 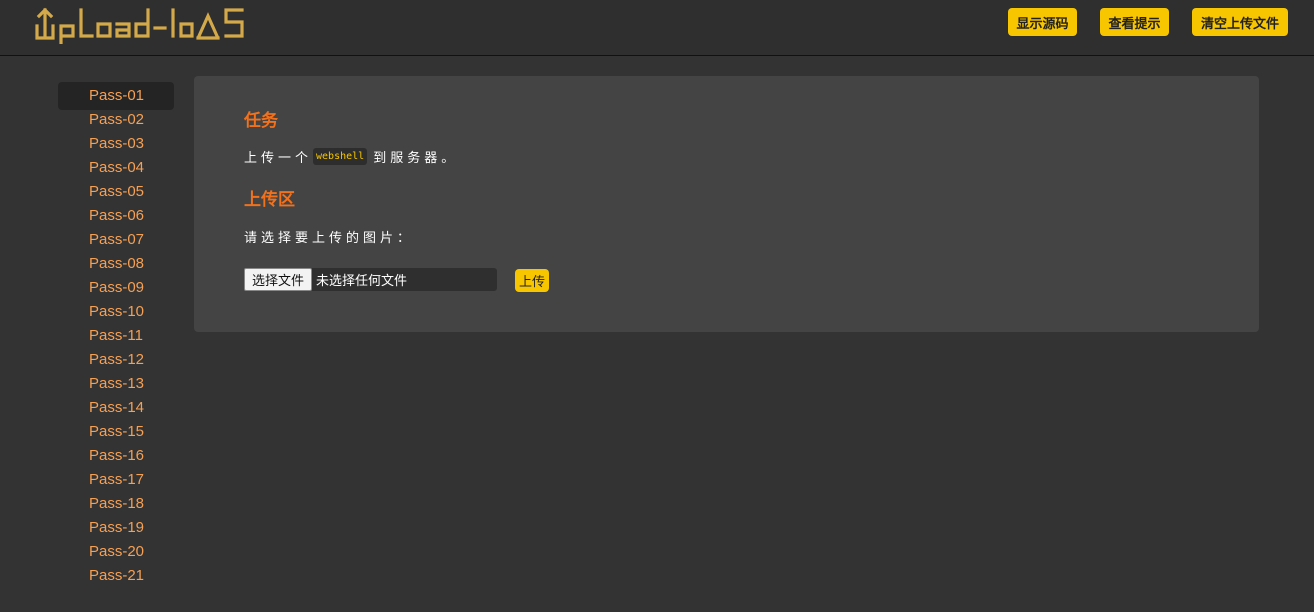 I want to click on upload-button: 上传, so click(x=532, y=280).